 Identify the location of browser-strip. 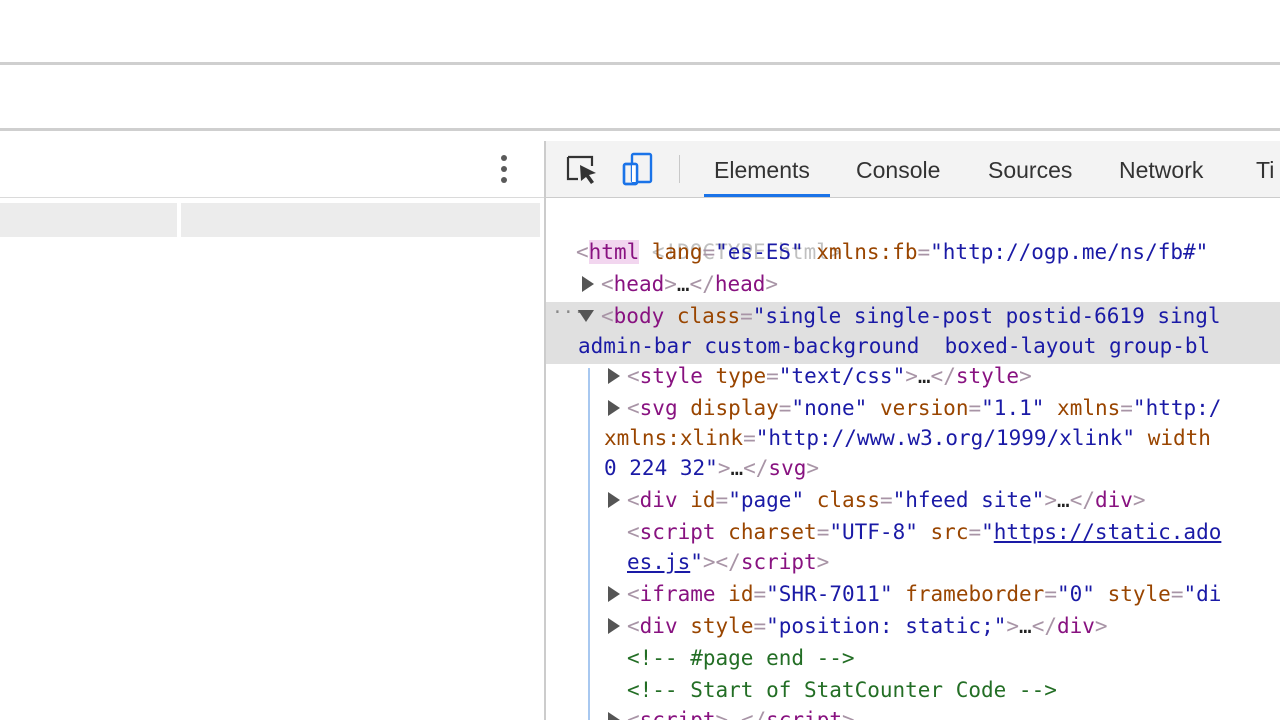
(640, 96).